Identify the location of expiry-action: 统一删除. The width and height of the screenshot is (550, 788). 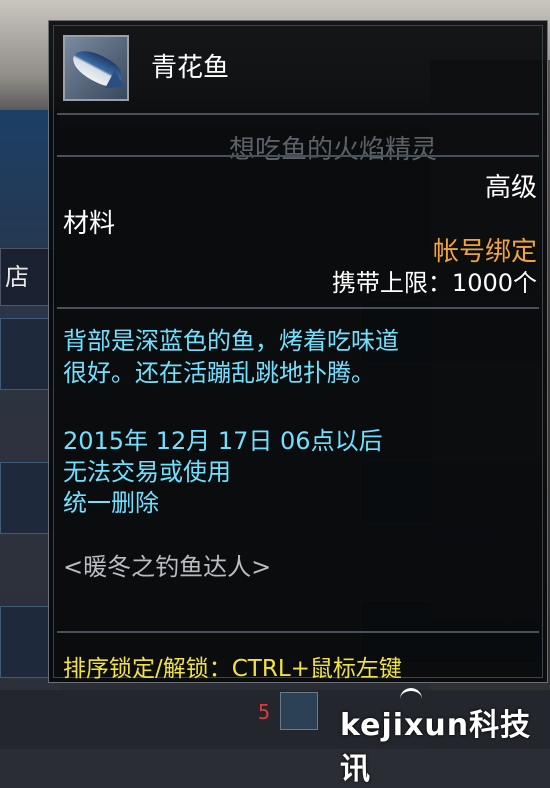
(111, 503).